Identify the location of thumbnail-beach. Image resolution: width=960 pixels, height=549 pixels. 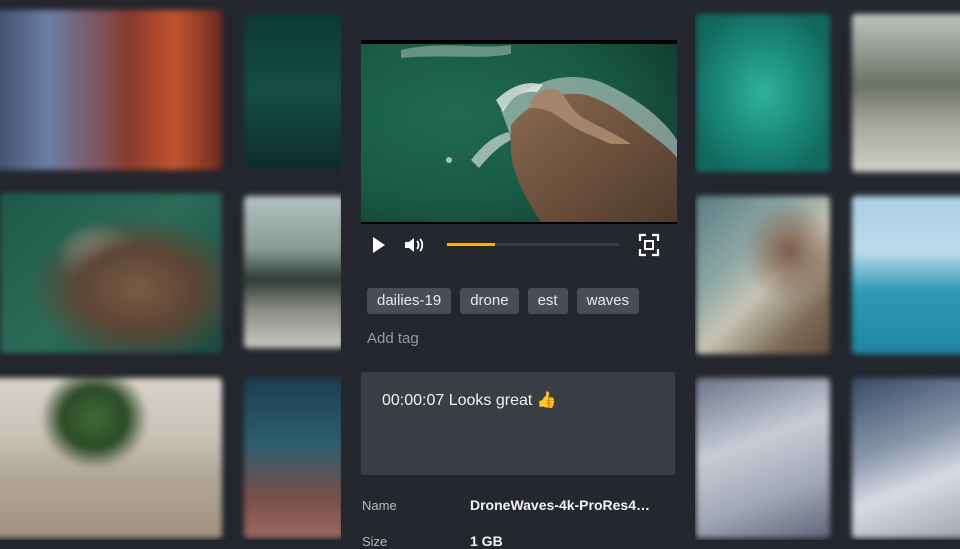
(111, 458).